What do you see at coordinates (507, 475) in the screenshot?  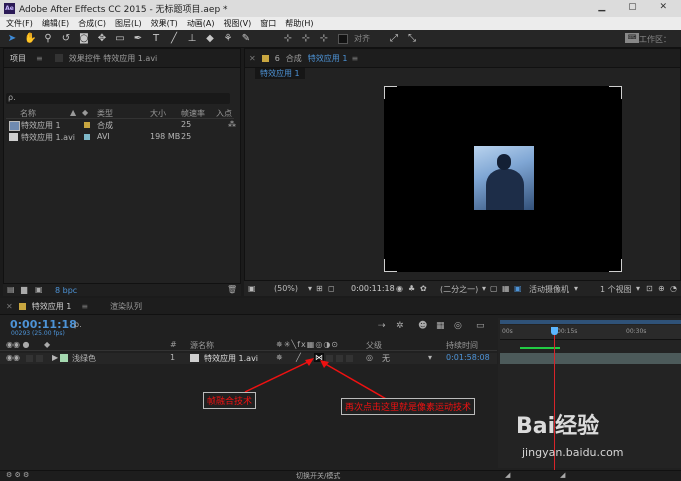 I see `zoom-out-icon: ◢` at bounding box center [507, 475].